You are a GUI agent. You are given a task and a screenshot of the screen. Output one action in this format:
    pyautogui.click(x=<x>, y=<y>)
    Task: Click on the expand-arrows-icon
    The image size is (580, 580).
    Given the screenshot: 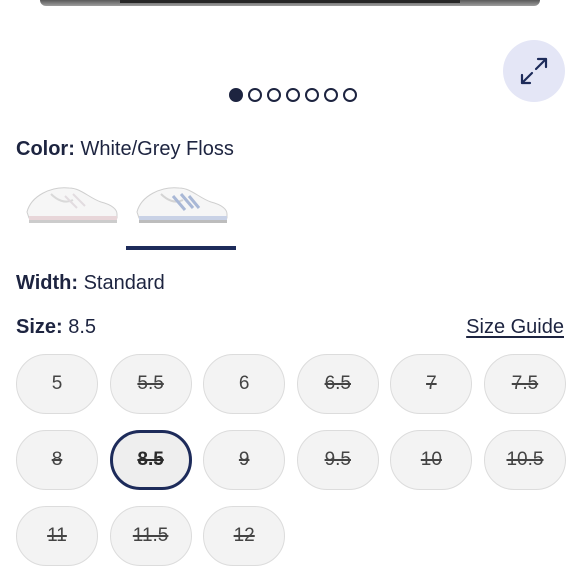 What is the action you would take?
    pyautogui.click(x=534, y=71)
    